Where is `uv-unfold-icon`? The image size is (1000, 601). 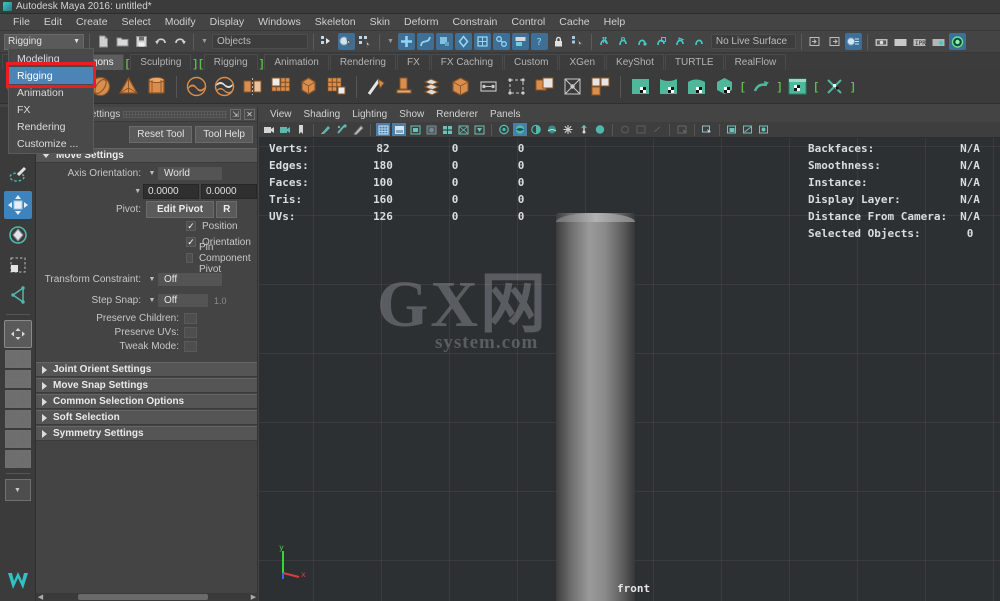 uv-unfold-icon is located at coordinates (761, 86).